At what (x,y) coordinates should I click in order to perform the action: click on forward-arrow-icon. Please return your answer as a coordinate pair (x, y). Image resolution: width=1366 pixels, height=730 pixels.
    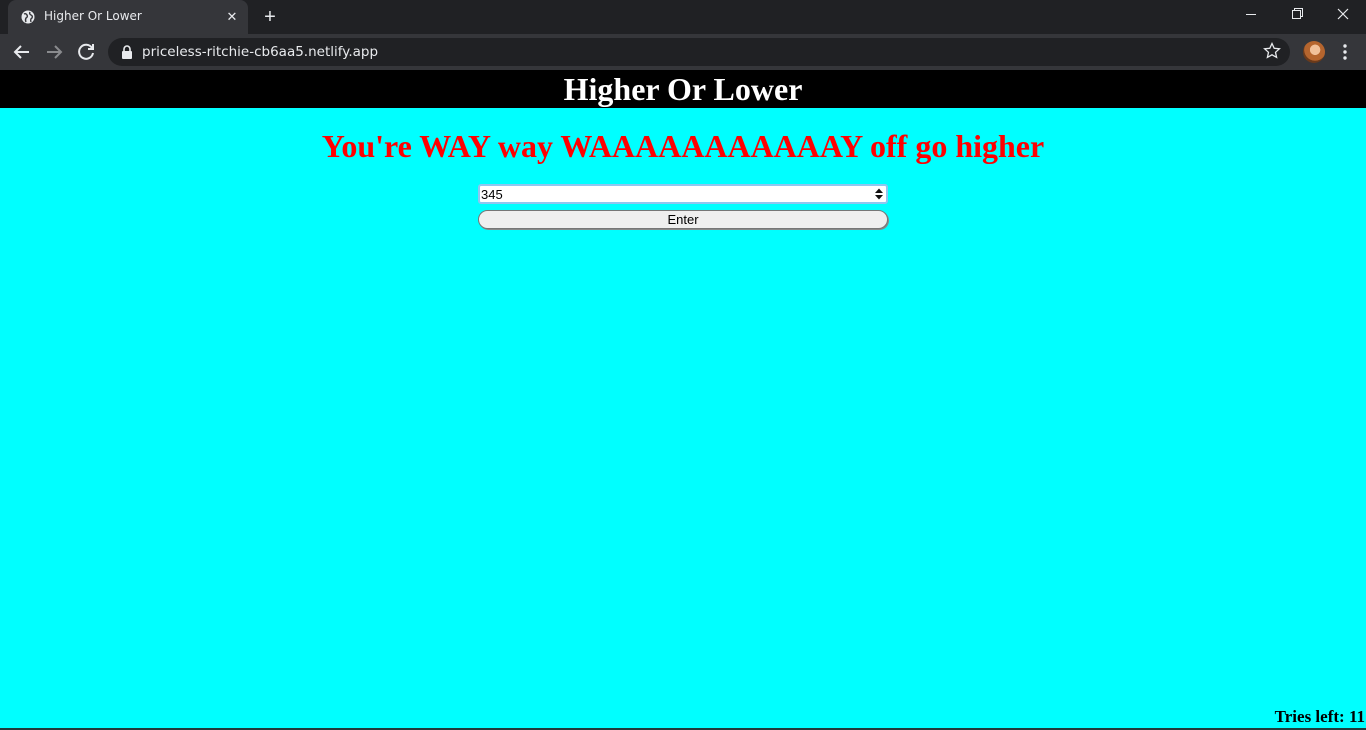
    Looking at the image, I should click on (54, 52).